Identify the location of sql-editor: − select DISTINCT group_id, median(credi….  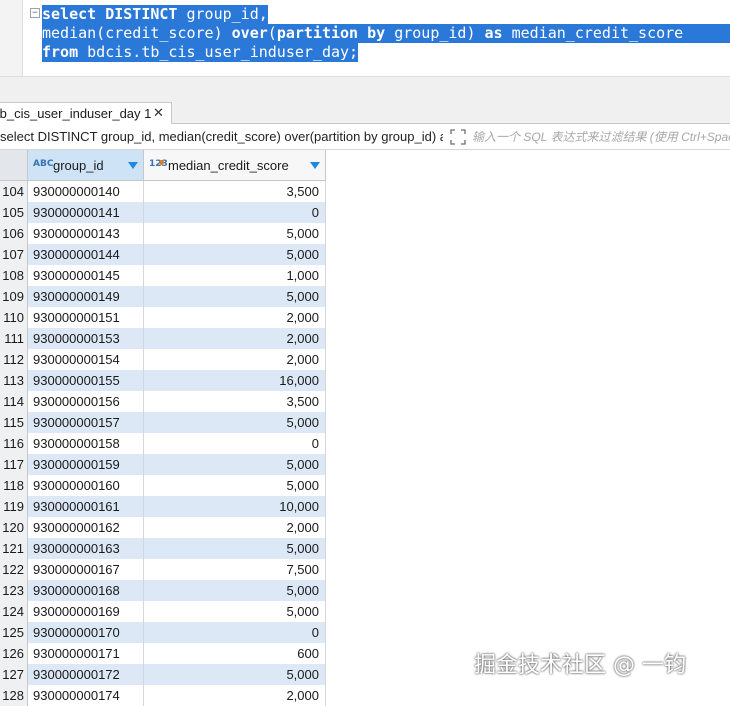
(365, 38).